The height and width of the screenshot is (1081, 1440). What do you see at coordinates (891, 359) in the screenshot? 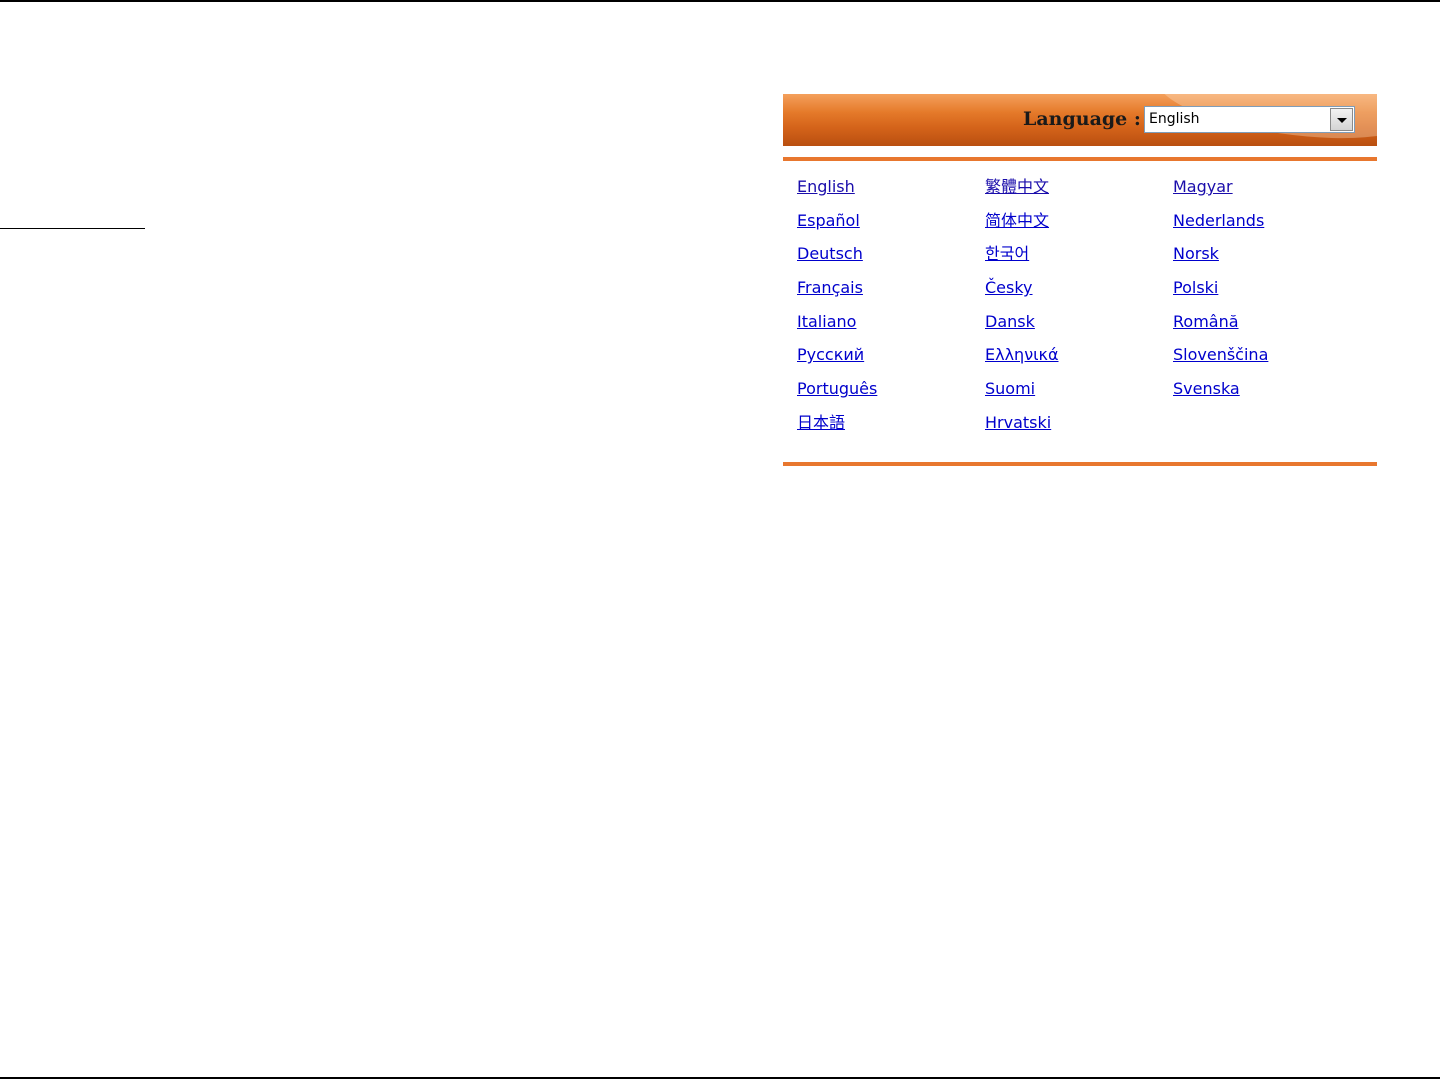
I see `language-link-russian: Русский` at bounding box center [891, 359].